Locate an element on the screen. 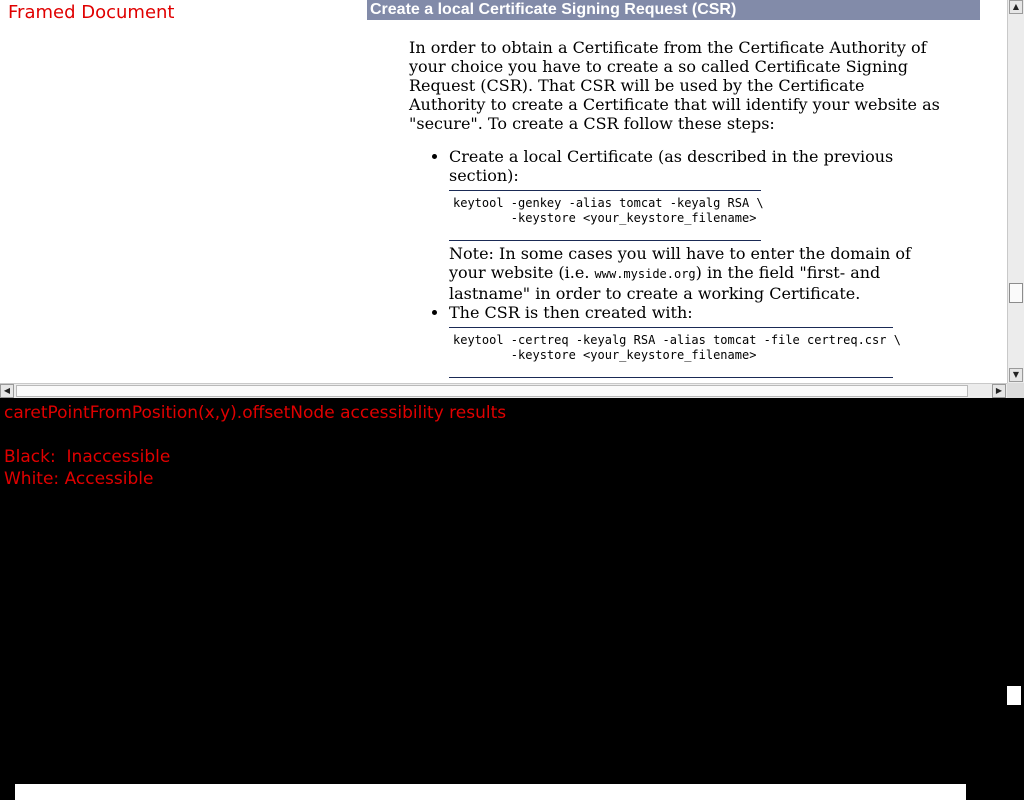  accessible-strip is located at coordinates (490, 792).